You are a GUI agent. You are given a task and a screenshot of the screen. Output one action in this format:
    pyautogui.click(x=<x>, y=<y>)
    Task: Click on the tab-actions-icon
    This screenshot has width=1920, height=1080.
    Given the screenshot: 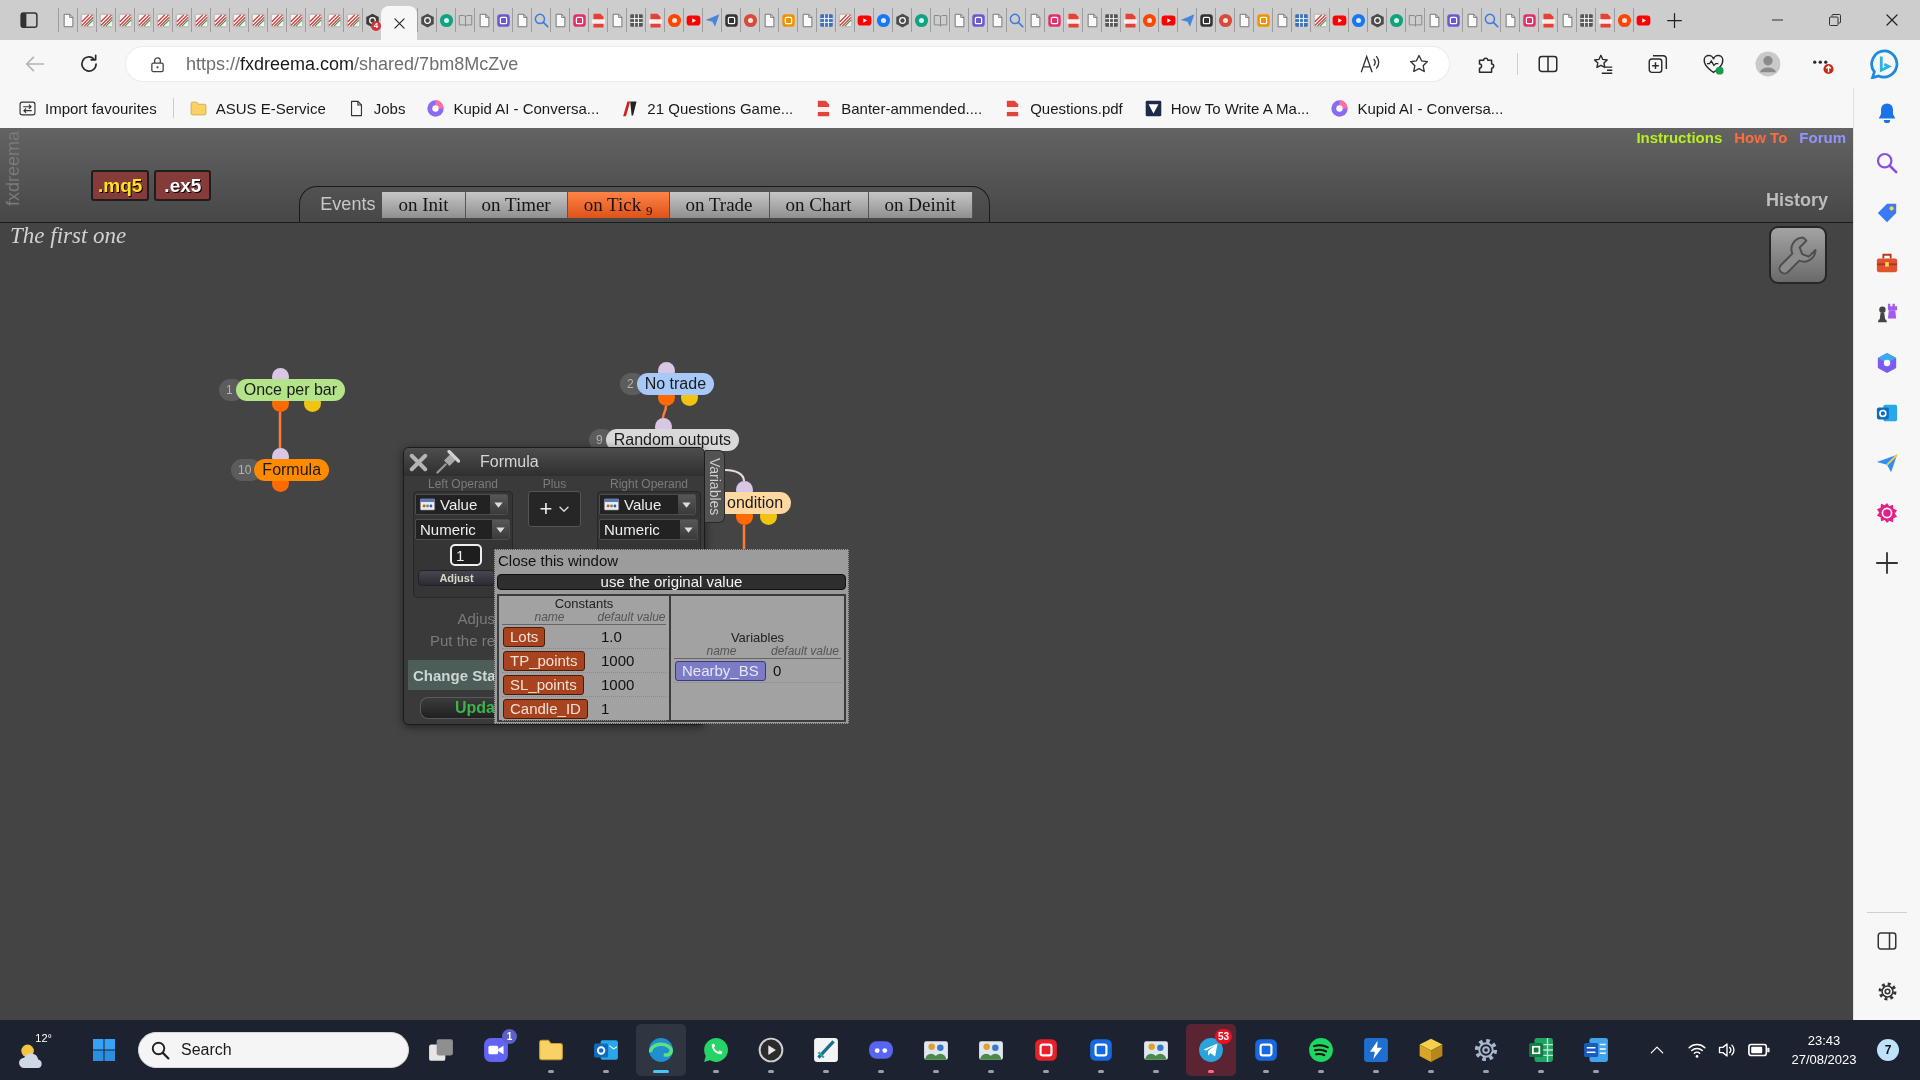 What is the action you would take?
    pyautogui.click(x=29, y=20)
    